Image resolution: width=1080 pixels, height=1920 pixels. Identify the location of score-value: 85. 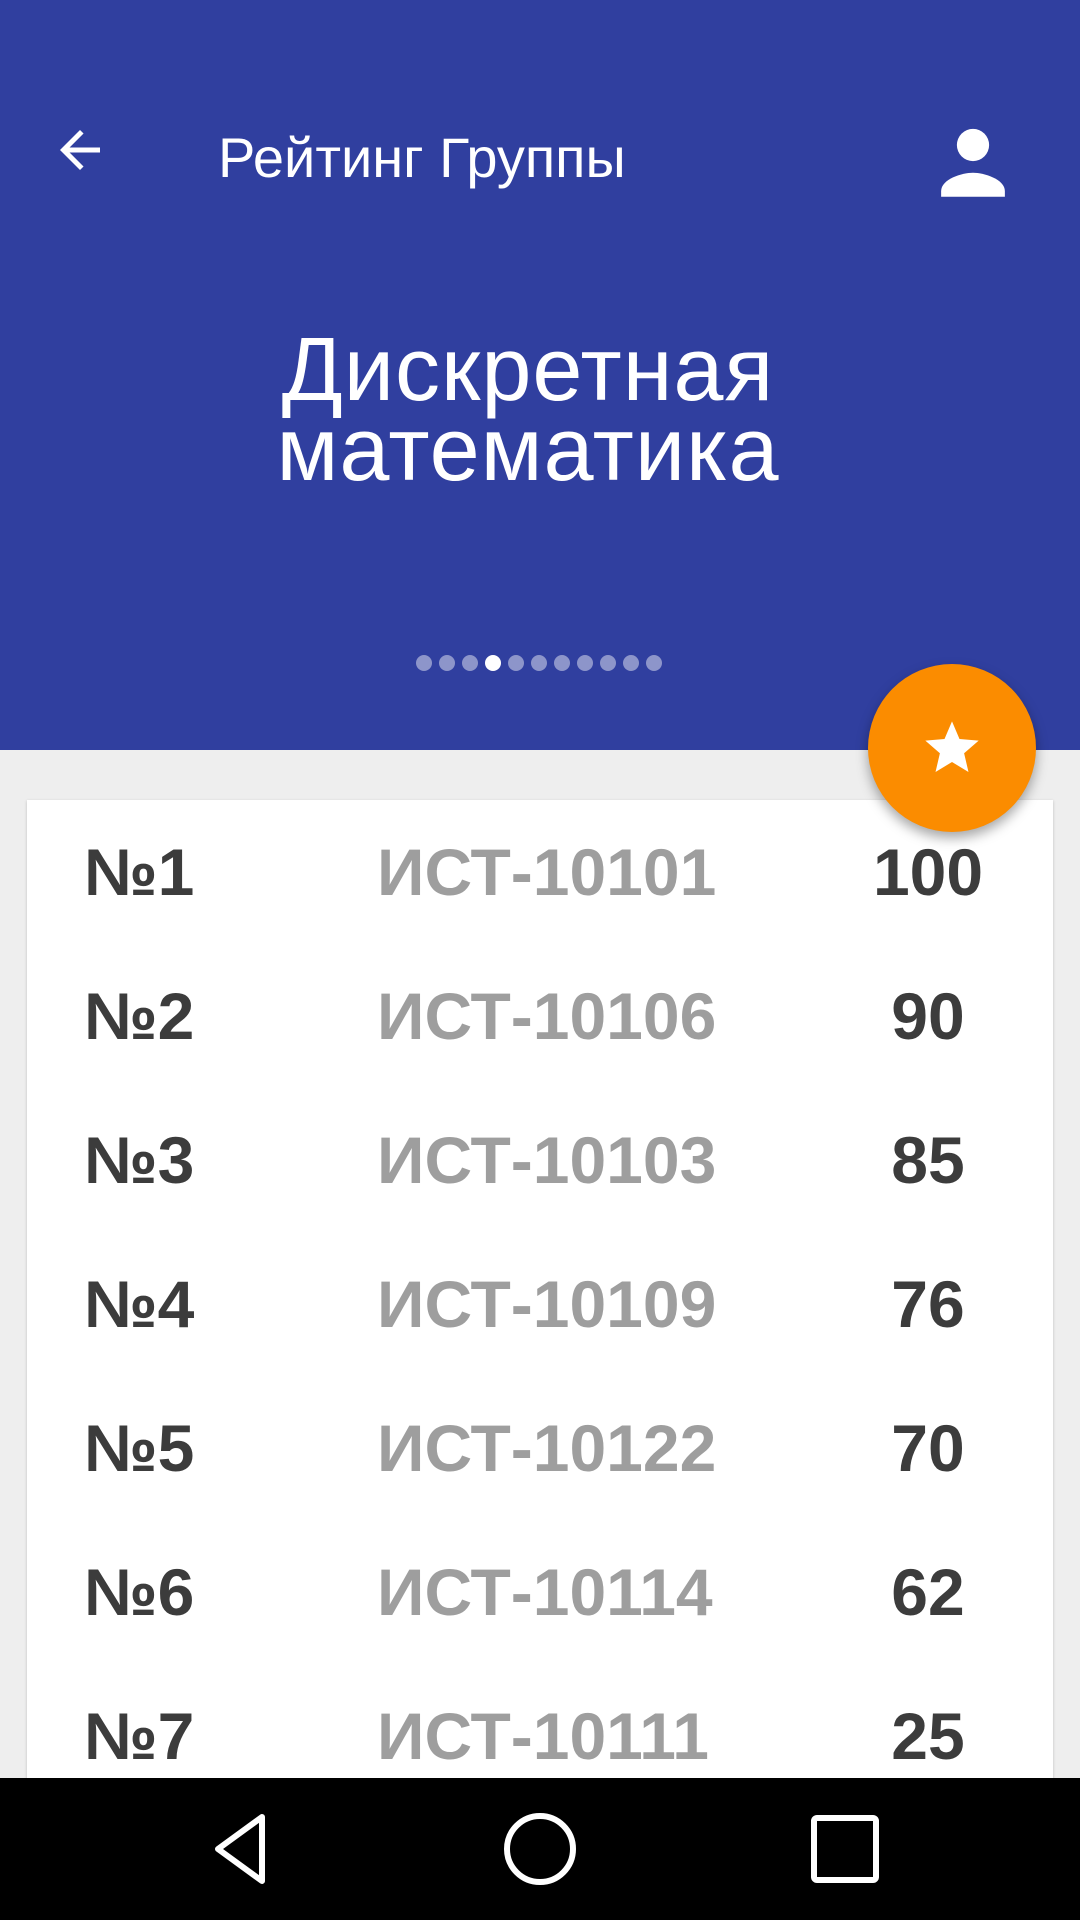
(928, 1160).